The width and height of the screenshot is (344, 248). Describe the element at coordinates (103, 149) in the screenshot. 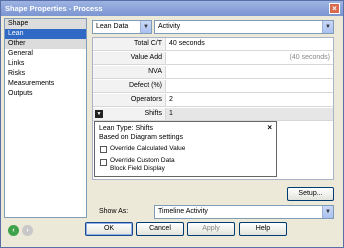

I see `override-calculated-checkbox` at that location.